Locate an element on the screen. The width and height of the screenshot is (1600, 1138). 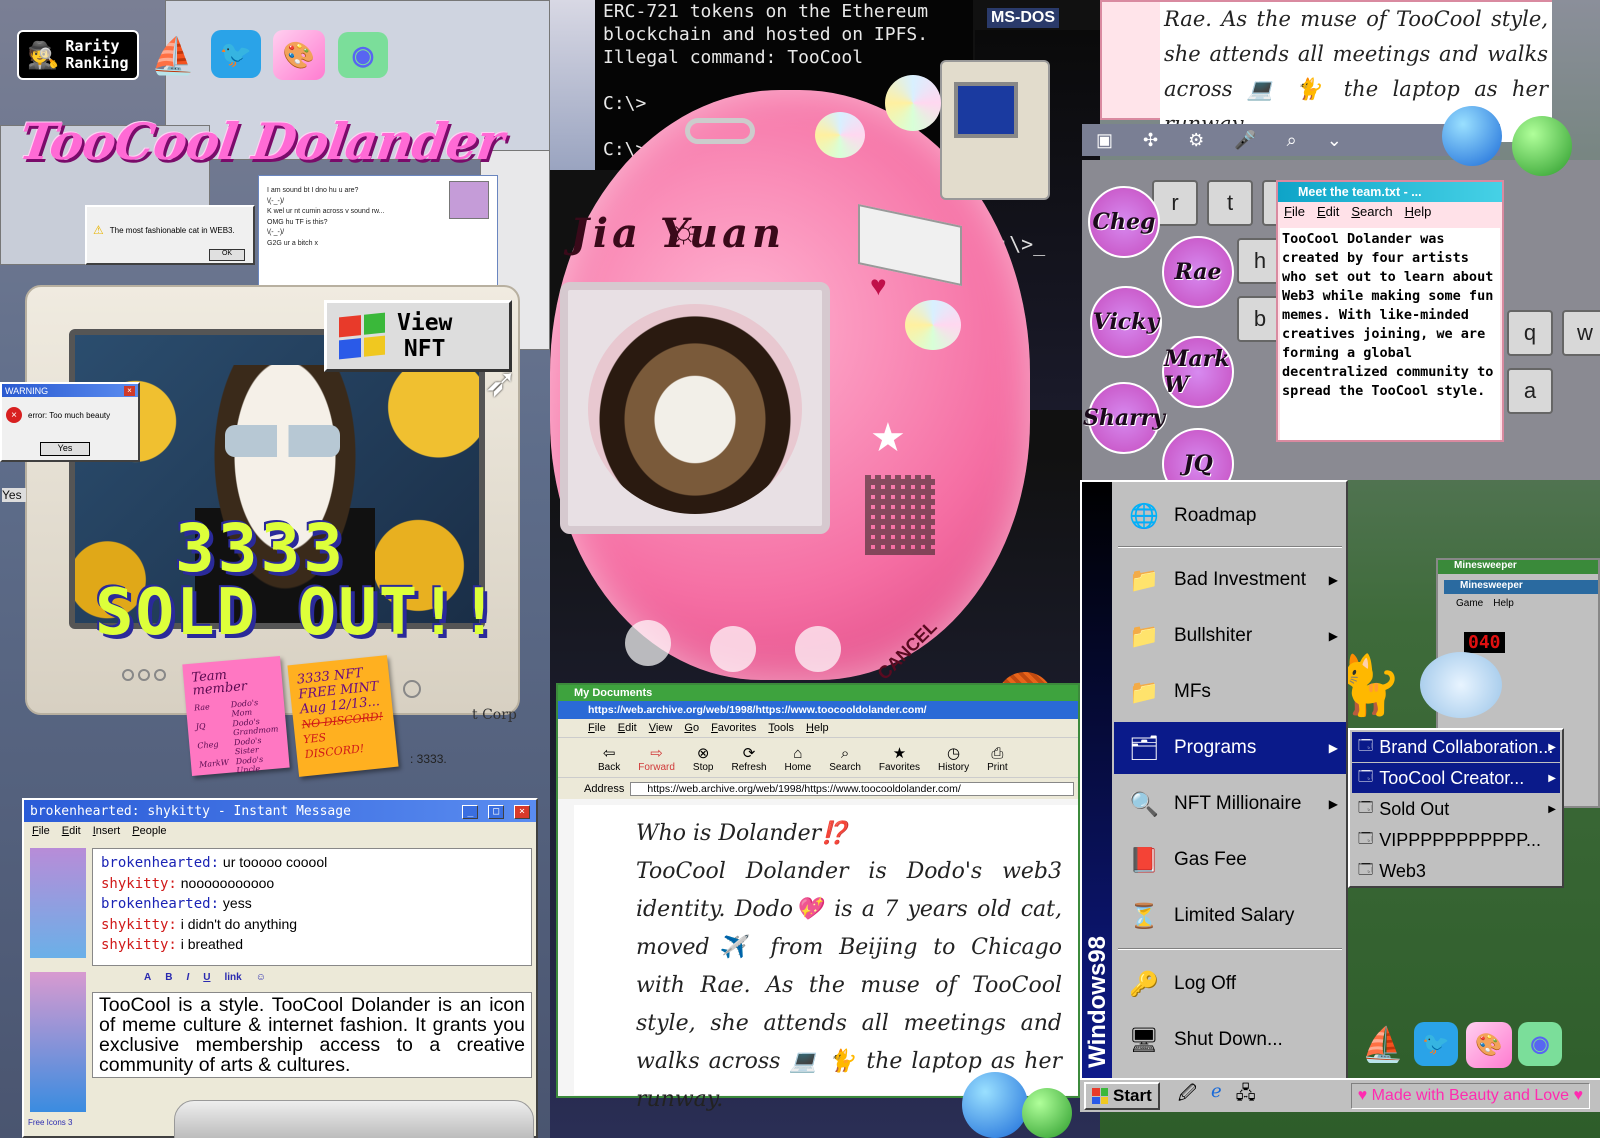
favorites-button: ★ Favorites is located at coordinates (899, 758).